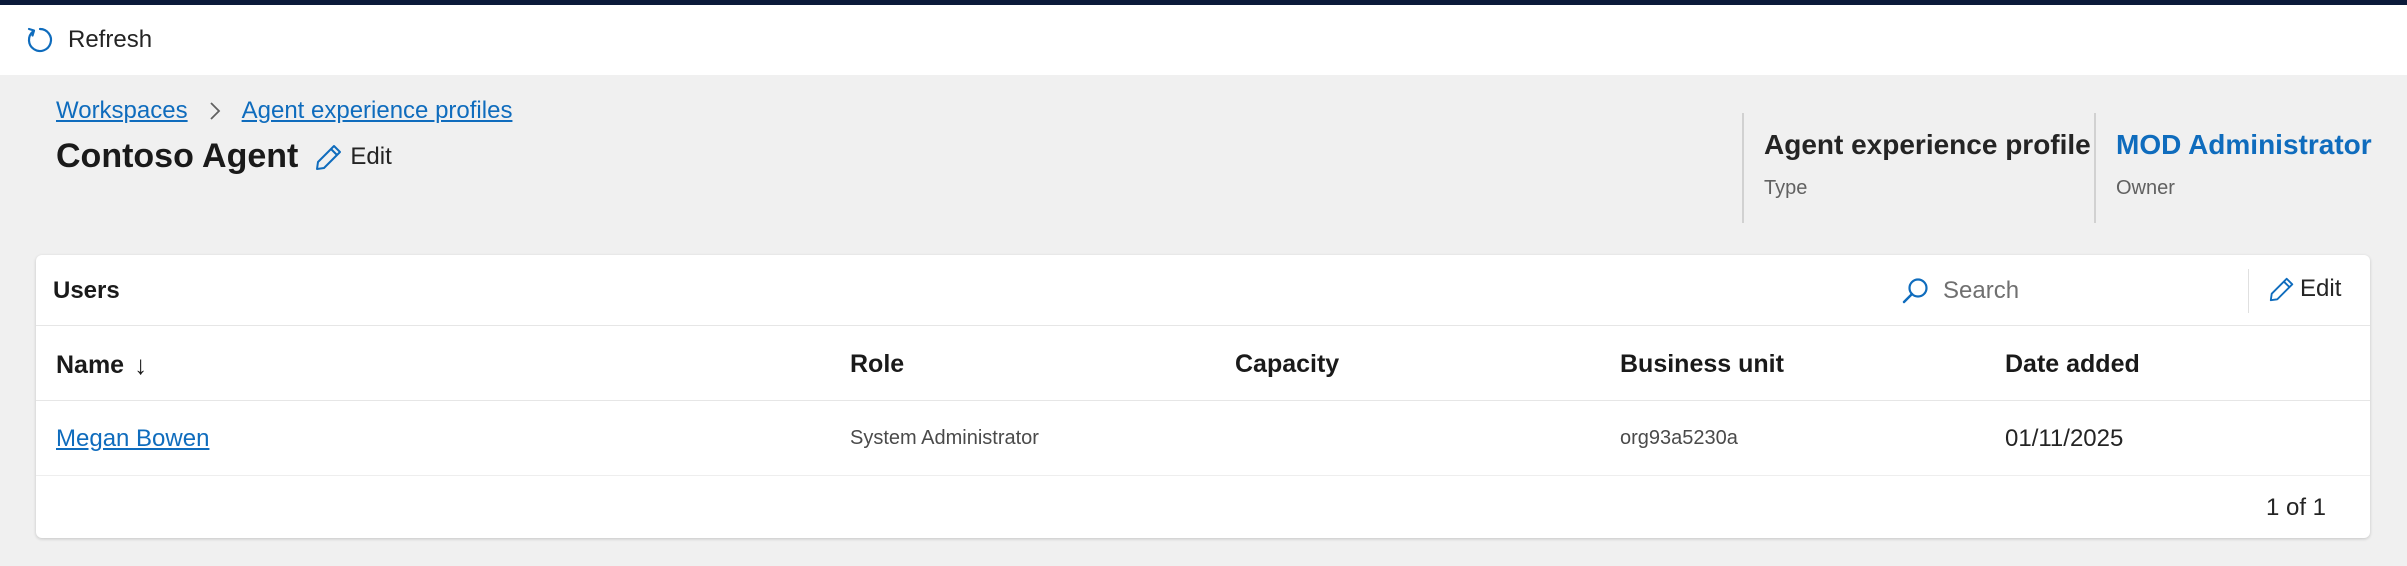  What do you see at coordinates (86, 290) in the screenshot?
I see `users-card-title: Users` at bounding box center [86, 290].